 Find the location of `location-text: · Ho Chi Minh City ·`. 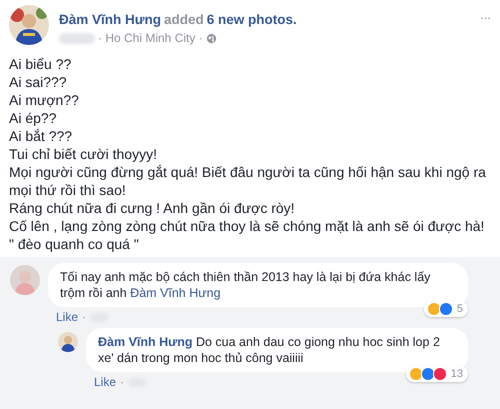

location-text: · Ho Chi Minh City · is located at coordinates (150, 38).